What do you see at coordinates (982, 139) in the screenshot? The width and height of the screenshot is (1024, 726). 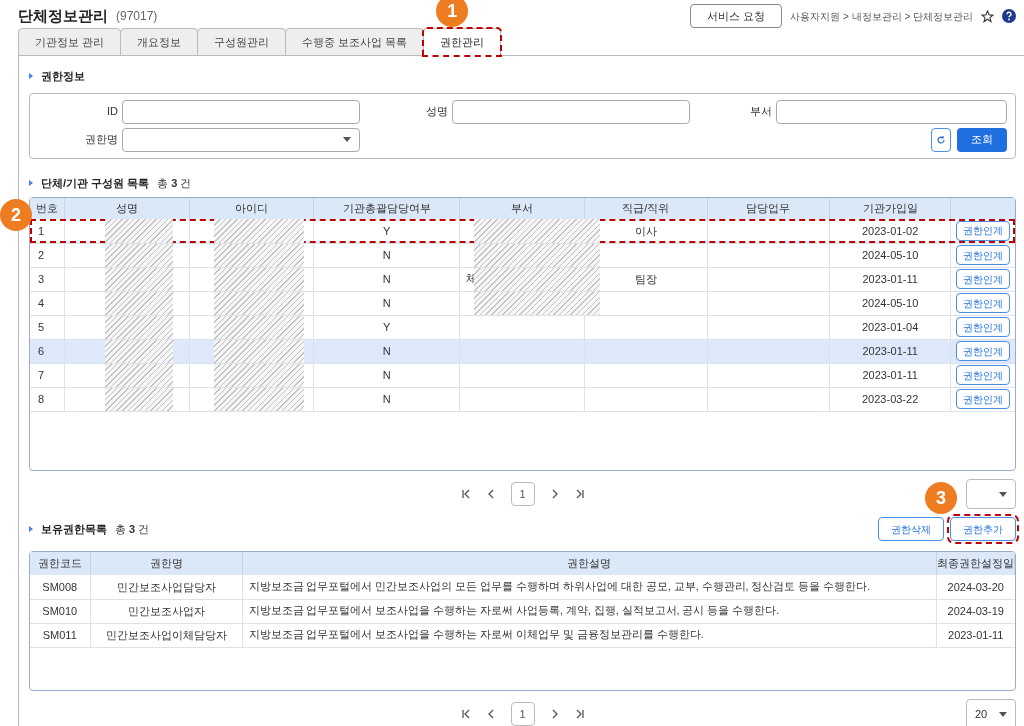 I see `search-button: 조회` at bounding box center [982, 139].